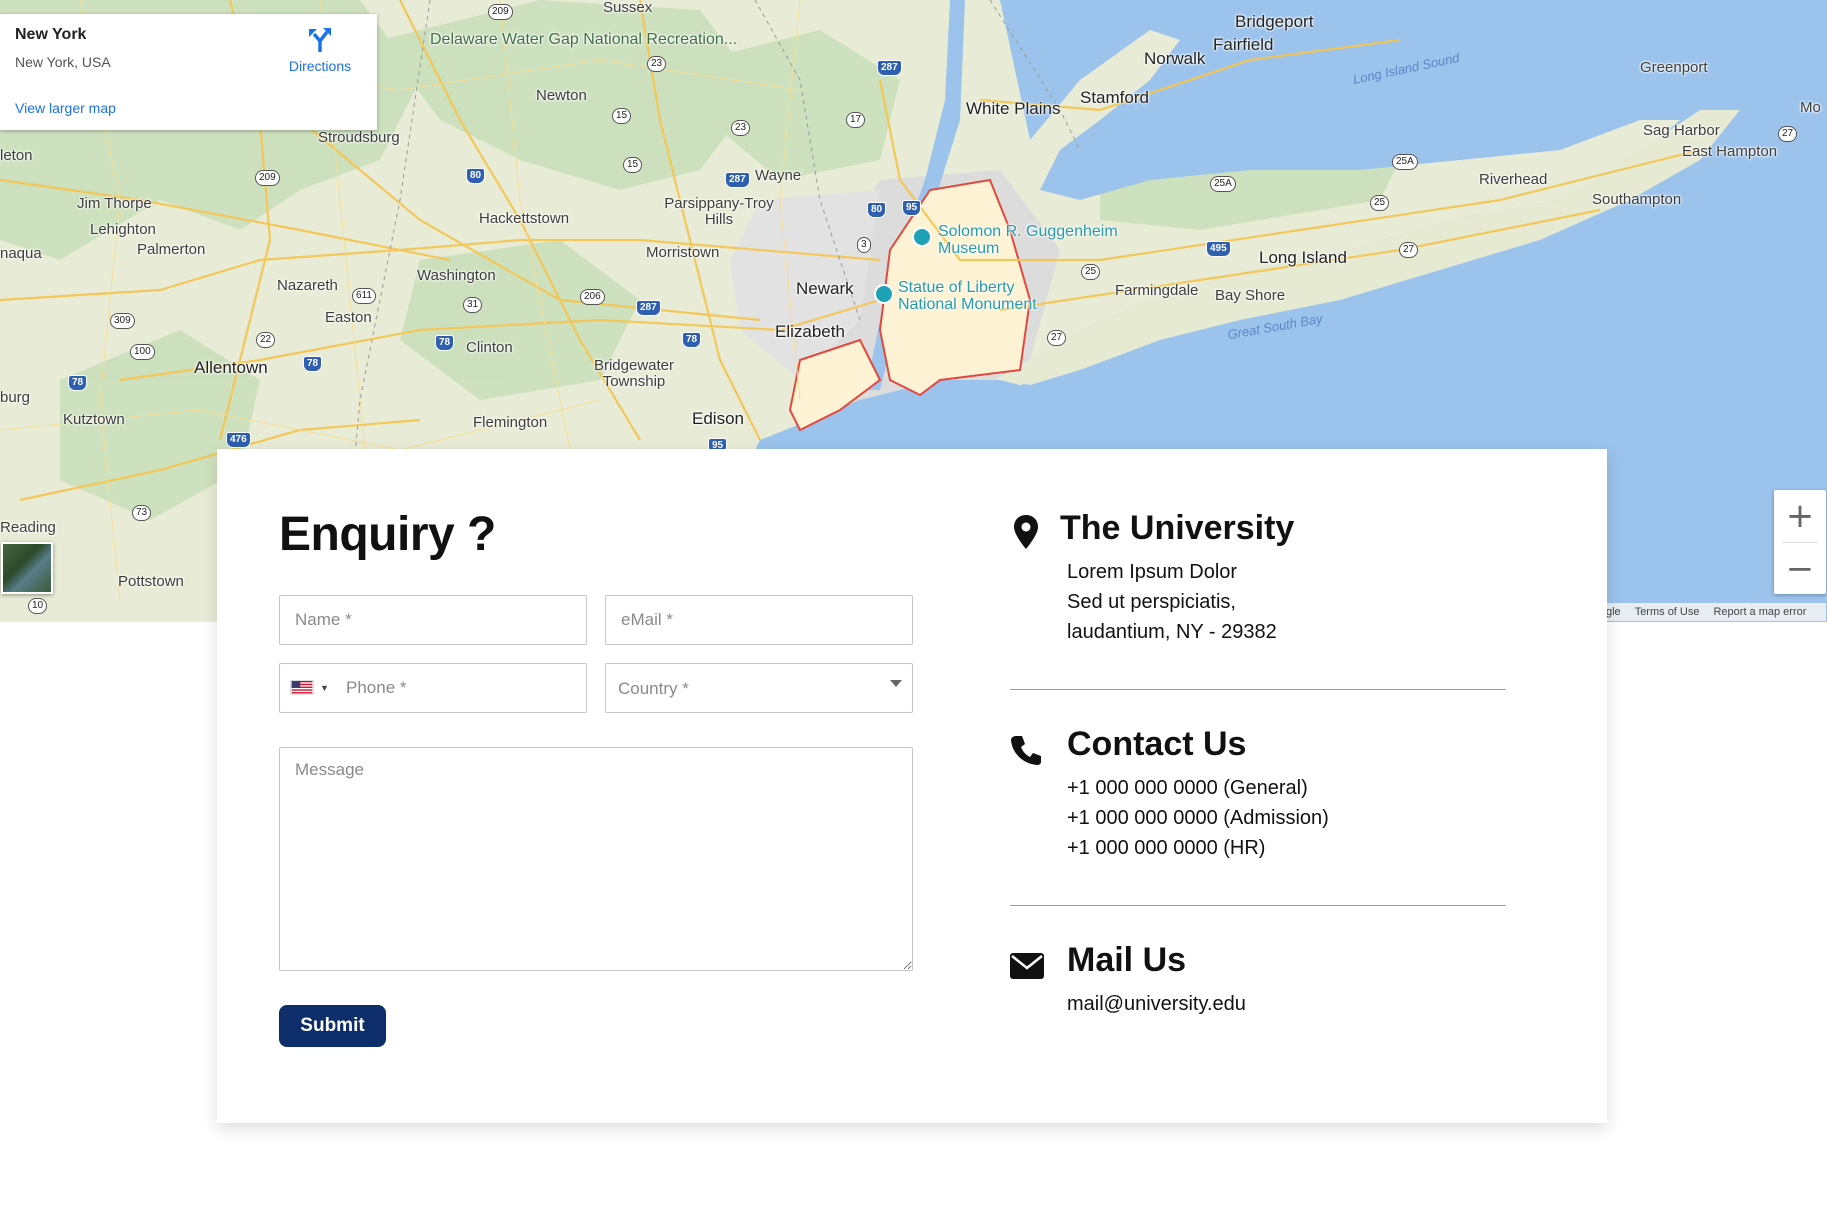 This screenshot has width=1827, height=1211. Describe the element at coordinates (1250, 295) in the screenshot. I see `map-label: Bay Shore` at that location.